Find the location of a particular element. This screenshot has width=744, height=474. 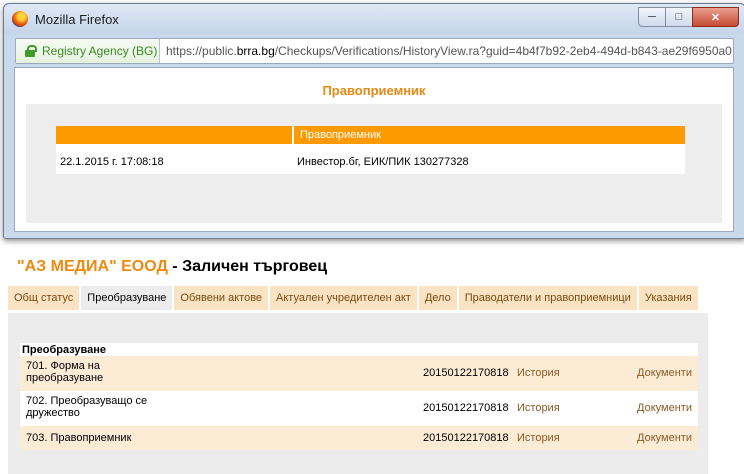

minimize-button: ─ is located at coordinates (652, 17).